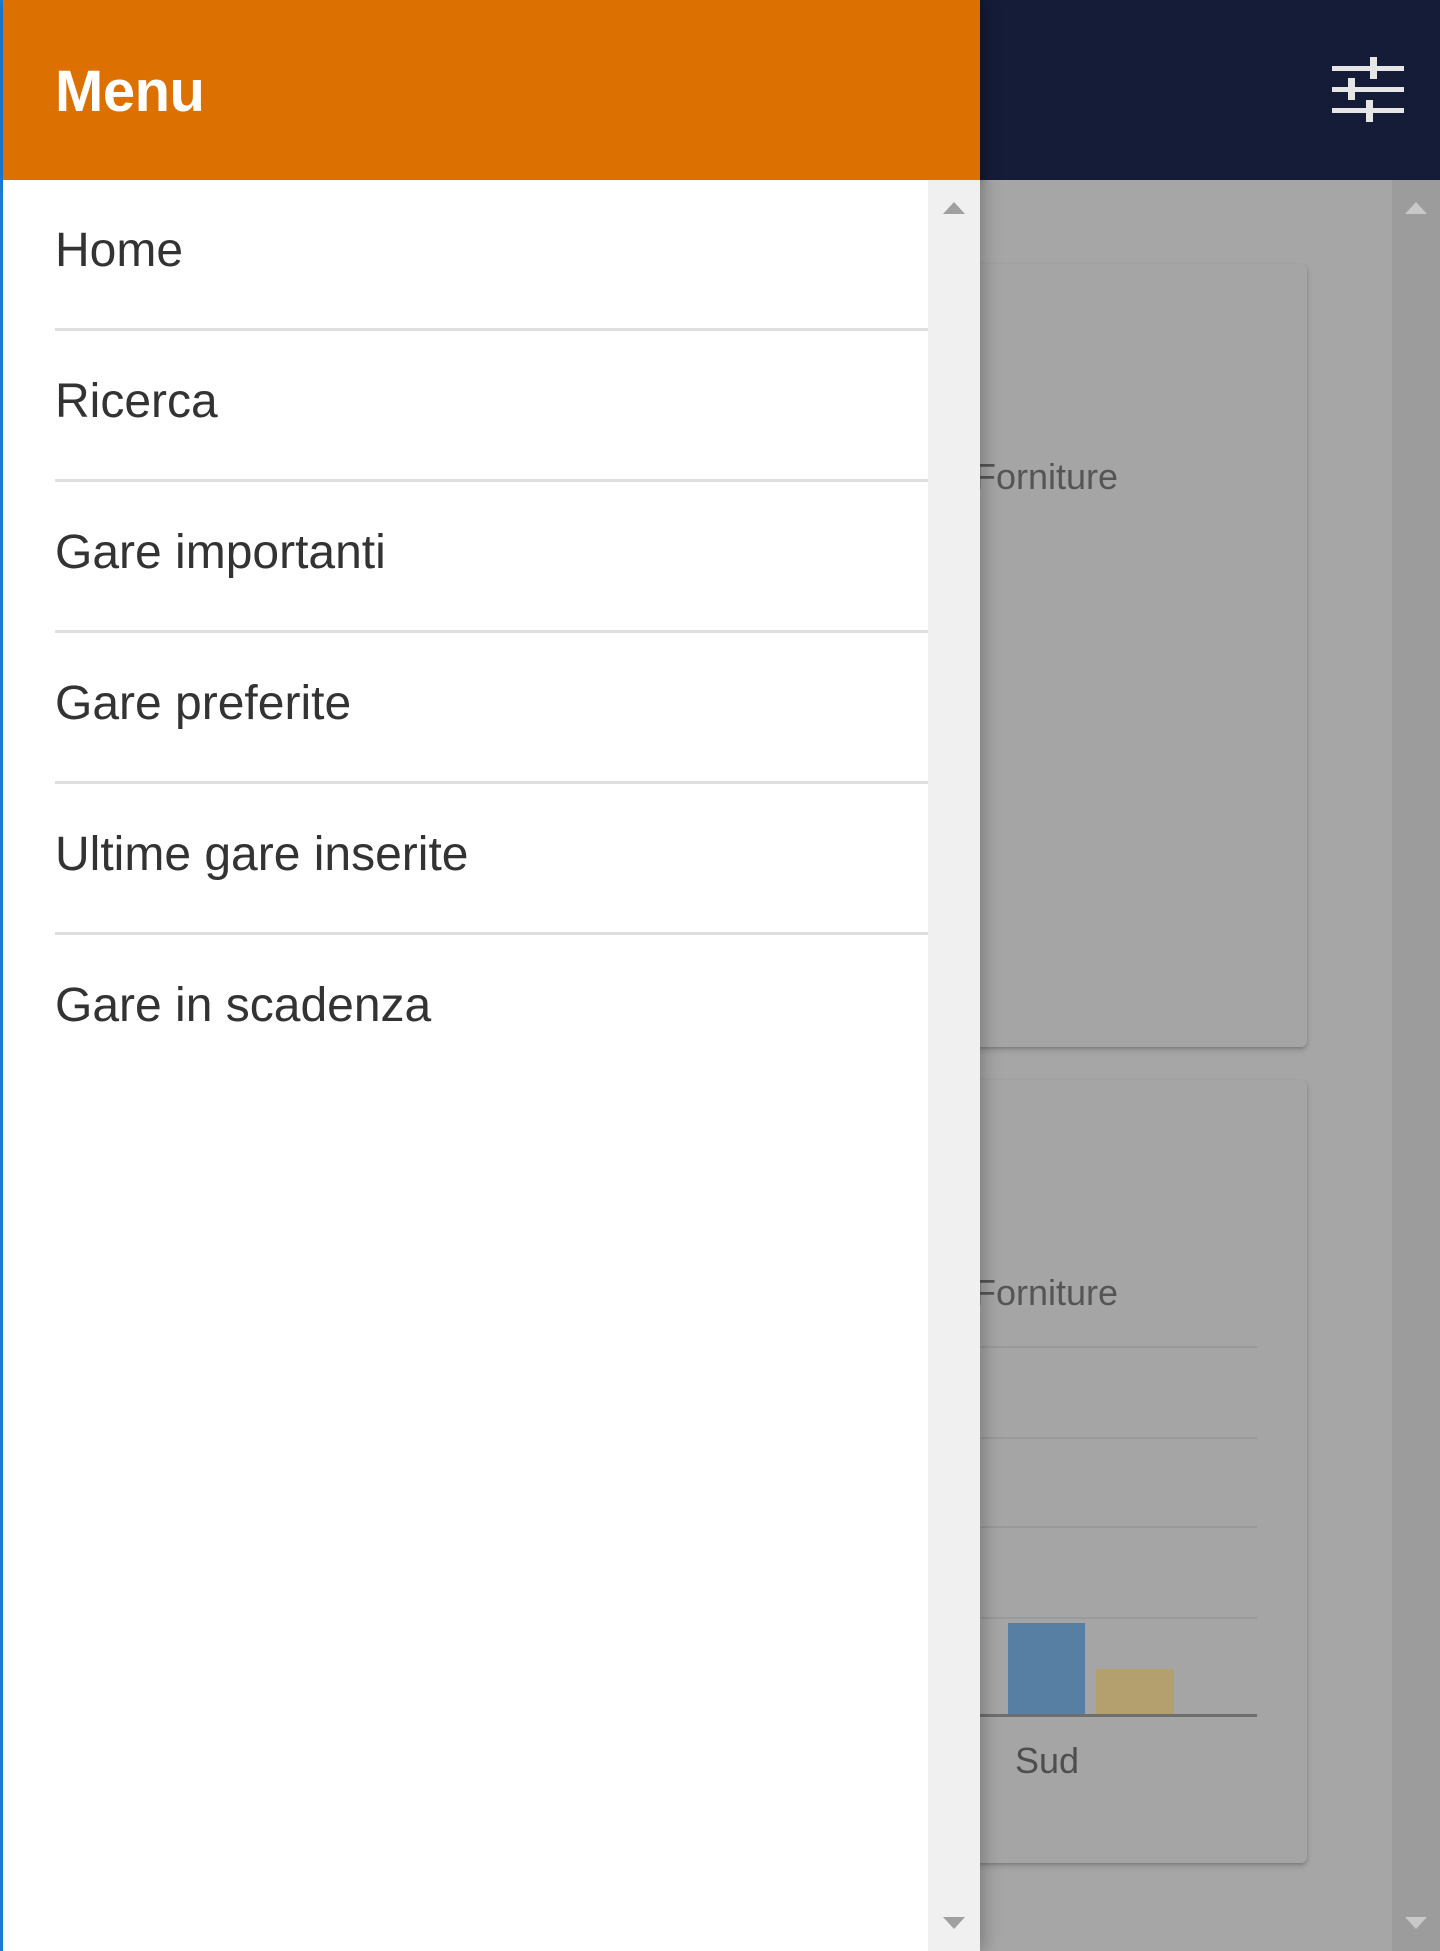 The image size is (1440, 1951). I want to click on menu-item-label: Gare preferite, so click(203, 703).